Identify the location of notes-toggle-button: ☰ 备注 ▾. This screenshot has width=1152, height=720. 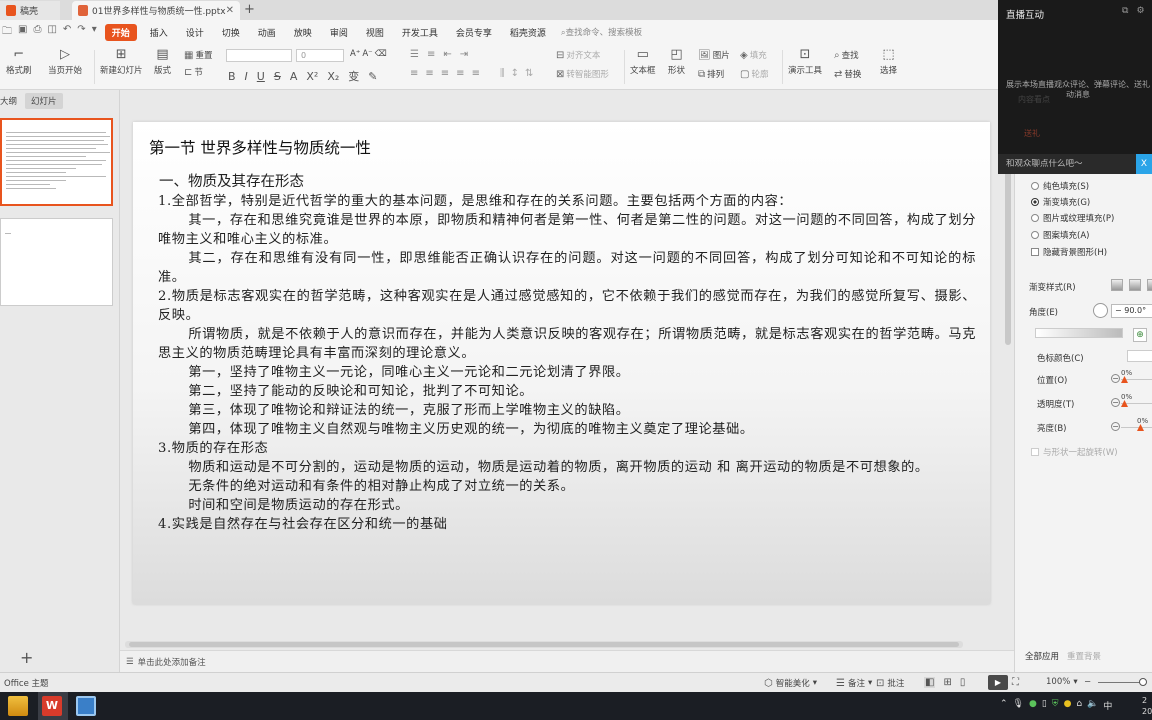
(854, 683).